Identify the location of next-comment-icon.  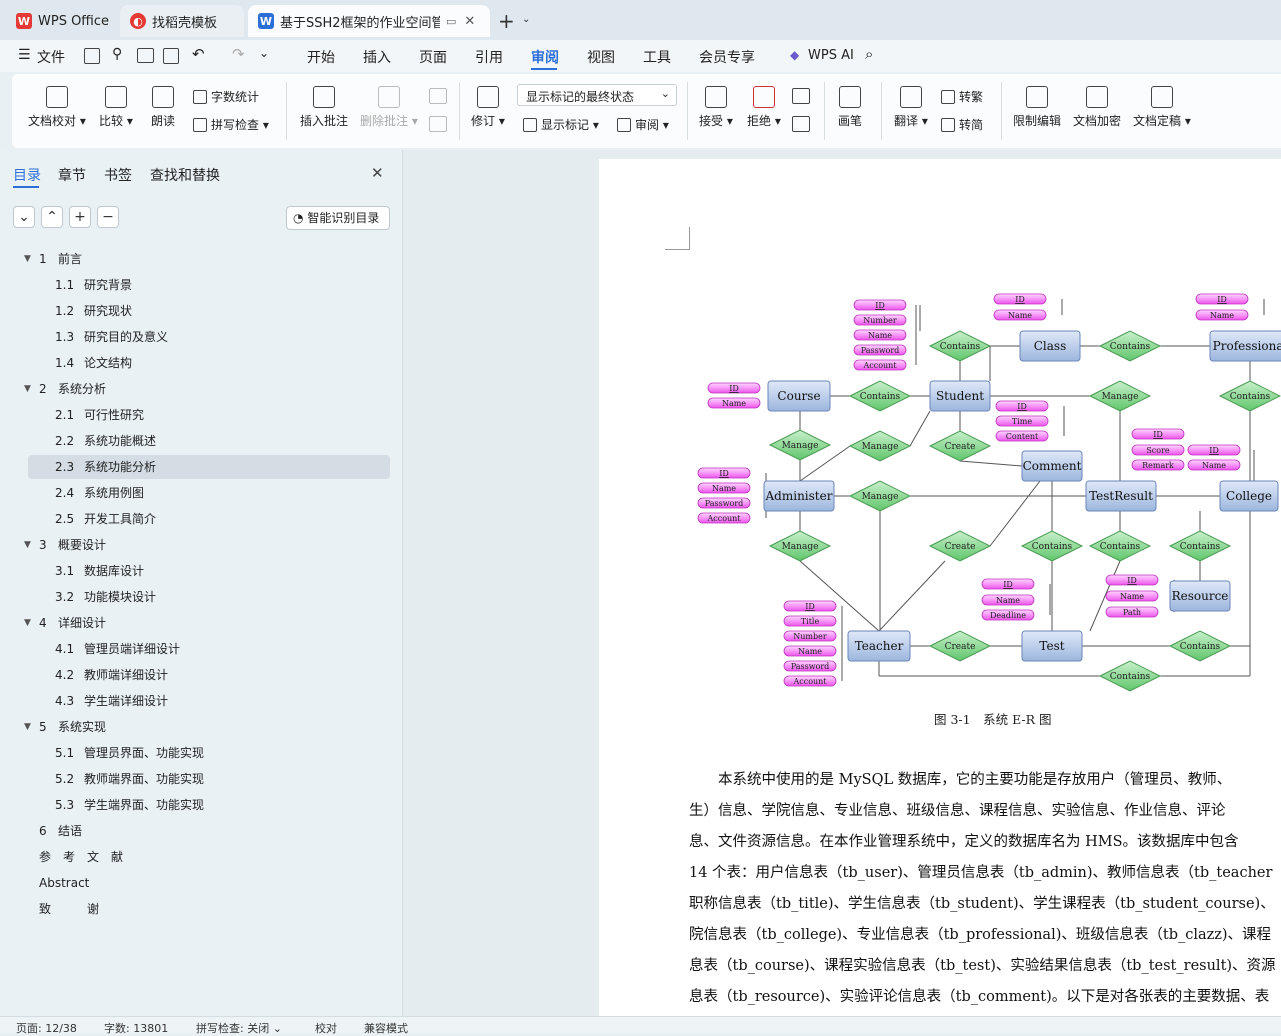
(438, 124).